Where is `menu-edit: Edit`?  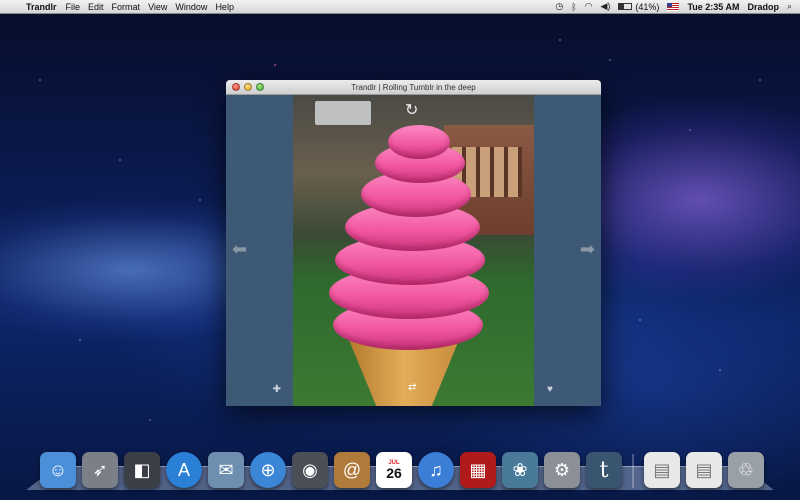
menu-edit: Edit is located at coordinates (96, 7).